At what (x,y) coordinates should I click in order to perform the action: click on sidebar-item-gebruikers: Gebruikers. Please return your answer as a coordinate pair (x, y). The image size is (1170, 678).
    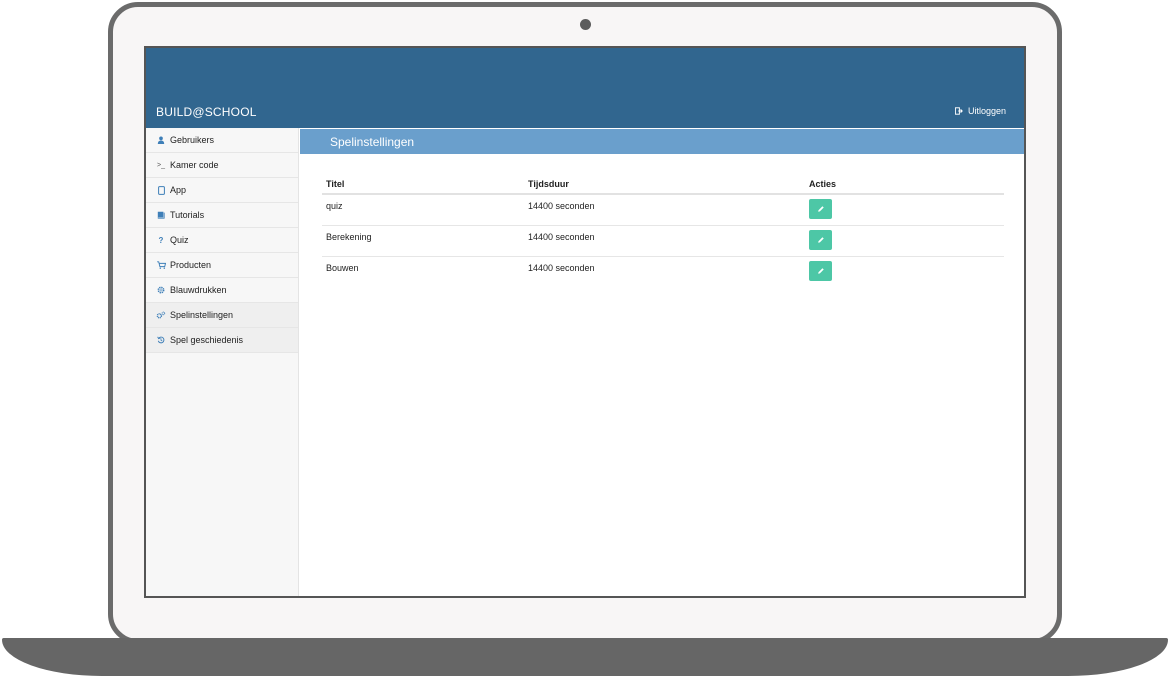
    Looking at the image, I should click on (222, 140).